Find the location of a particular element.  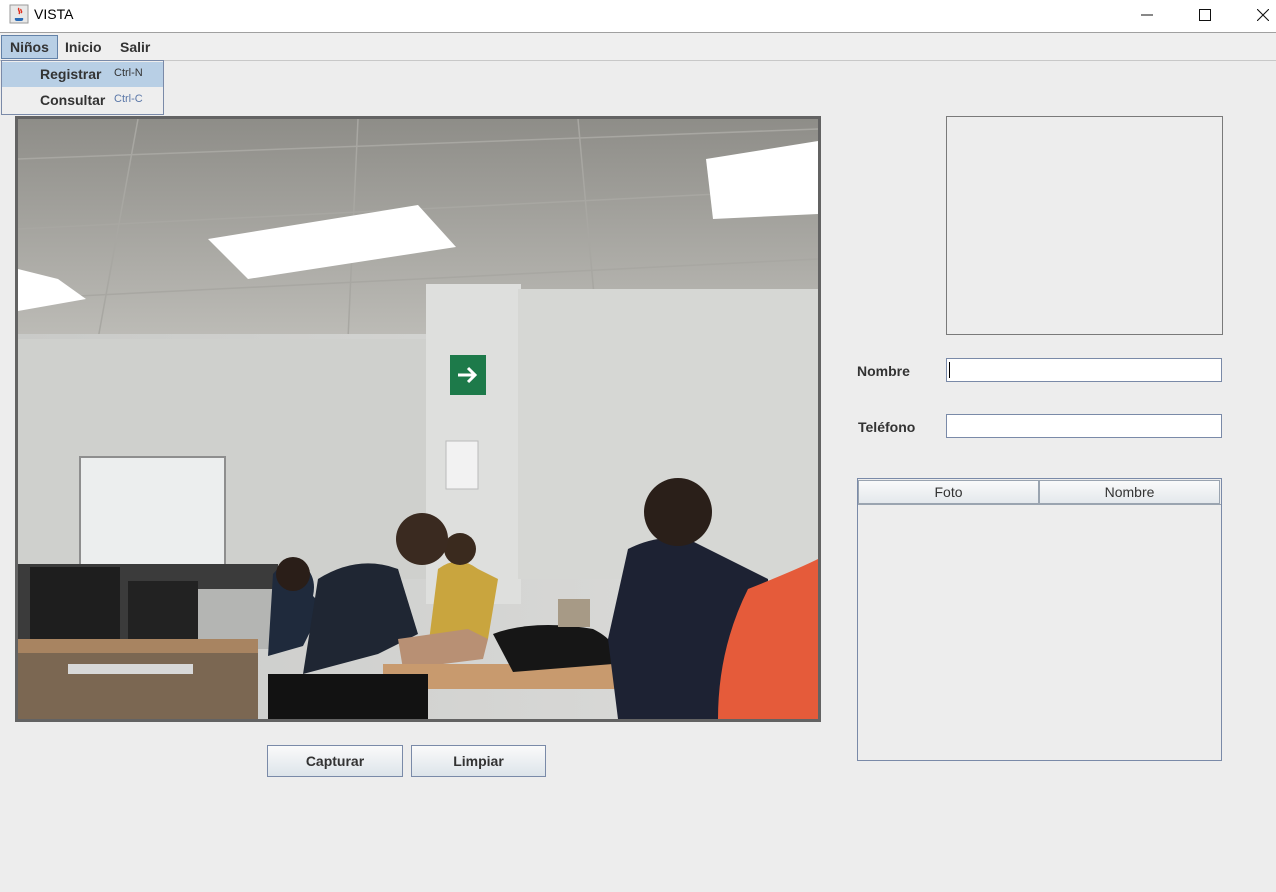

column-header-foto: Foto is located at coordinates (948, 492).